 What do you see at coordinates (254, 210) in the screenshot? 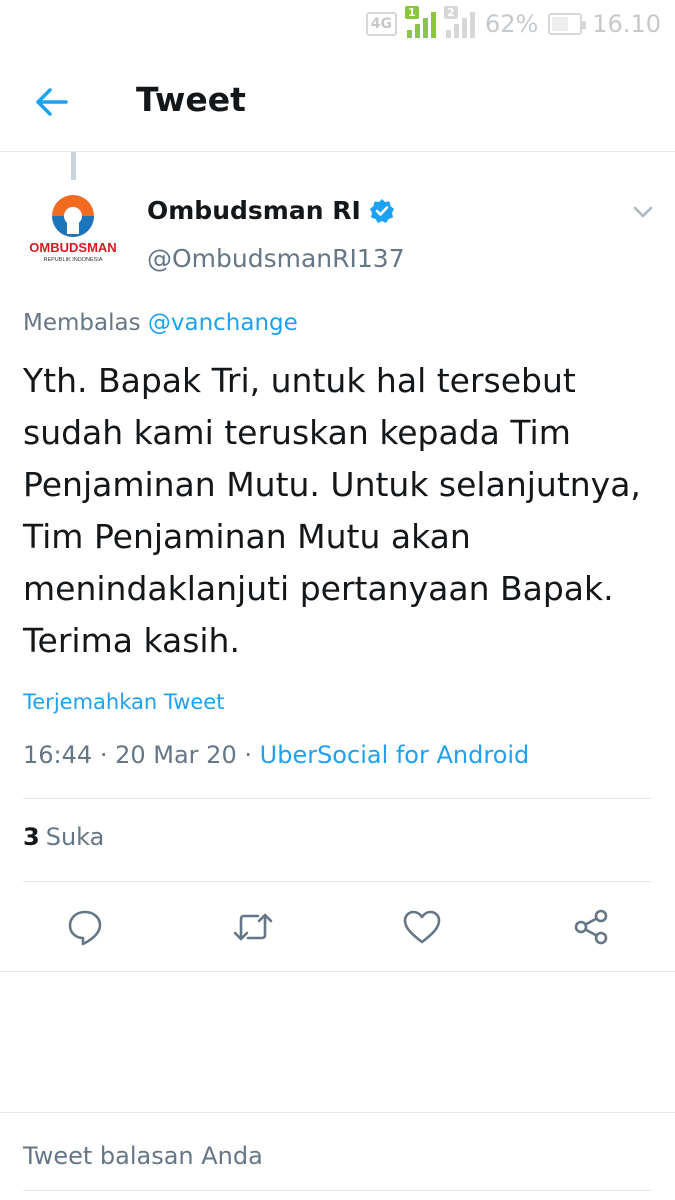
I see `author-name-text: Ombudsman RI` at bounding box center [254, 210].